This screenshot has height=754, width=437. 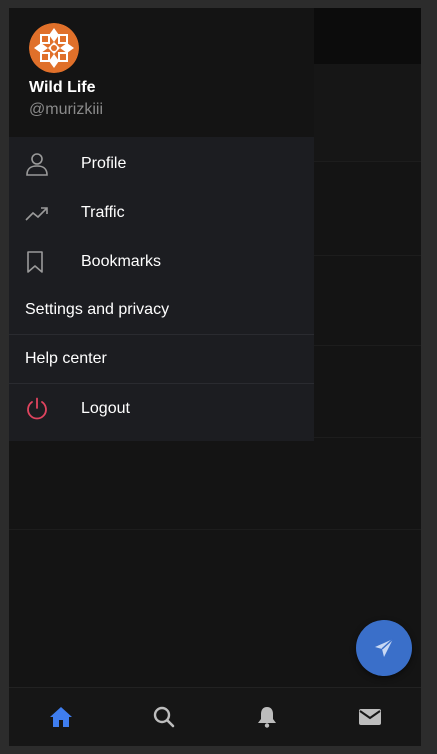 I want to click on menu-item-settings: Settings and privacy, so click(x=161, y=310).